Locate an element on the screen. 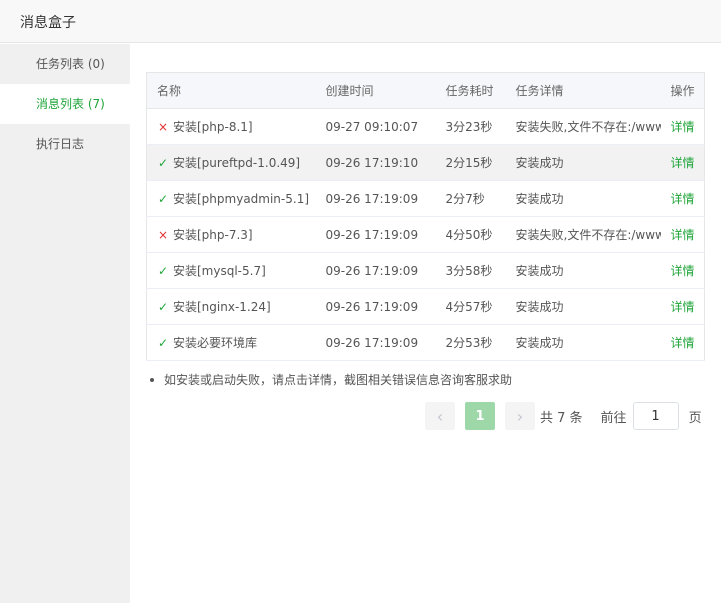 This screenshot has height=603, width=721. help-tip: 如安装或启动失败，请点击详情，截图相关错误信息咨询客服求助 is located at coordinates (331, 379).